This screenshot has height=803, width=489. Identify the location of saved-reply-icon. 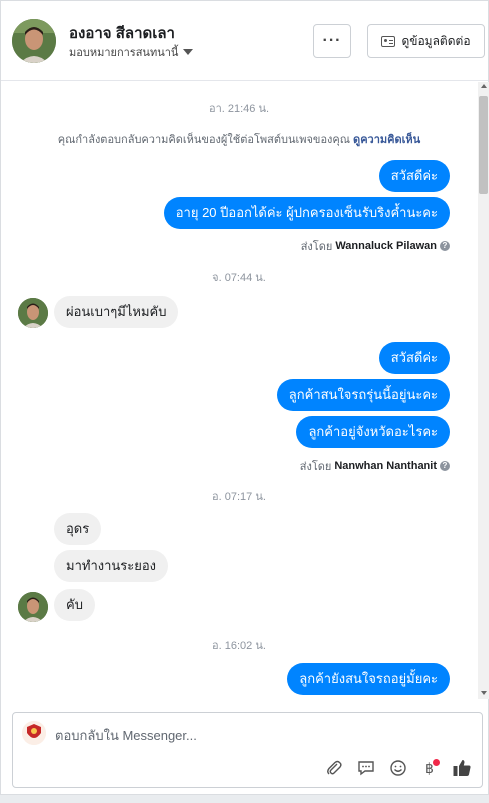
(366, 768).